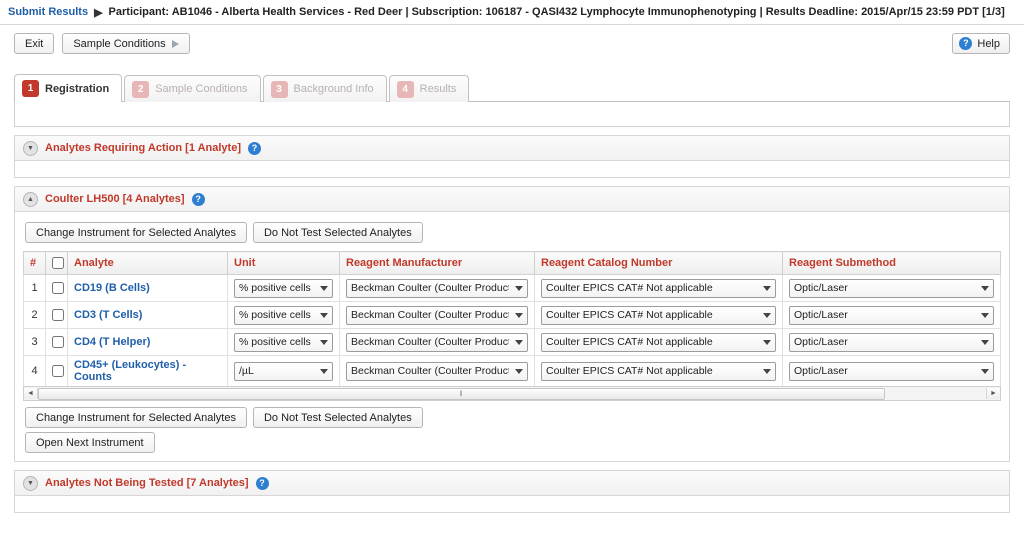  Describe the element at coordinates (108, 315) in the screenshot. I see `analyte-link: CD3 (T Cells)` at that location.